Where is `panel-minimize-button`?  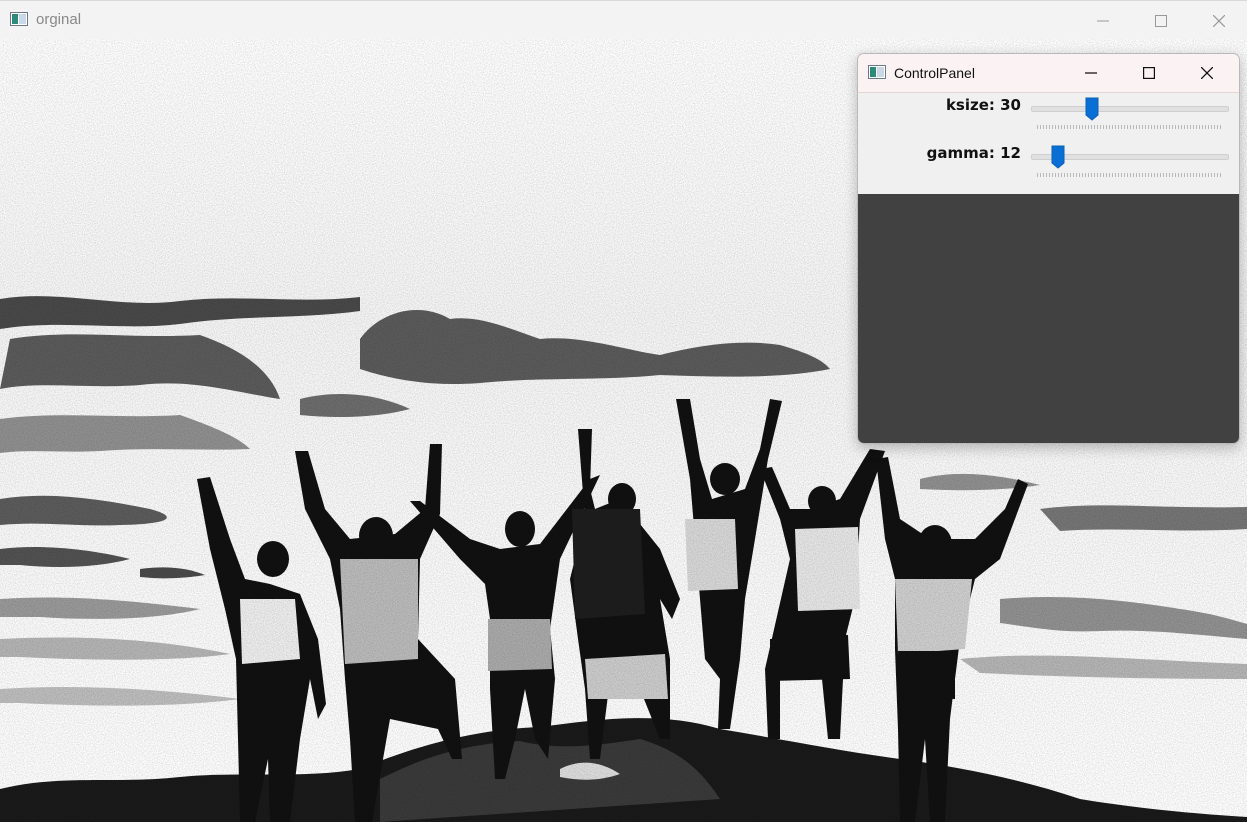 panel-minimize-button is located at coordinates (1091, 73).